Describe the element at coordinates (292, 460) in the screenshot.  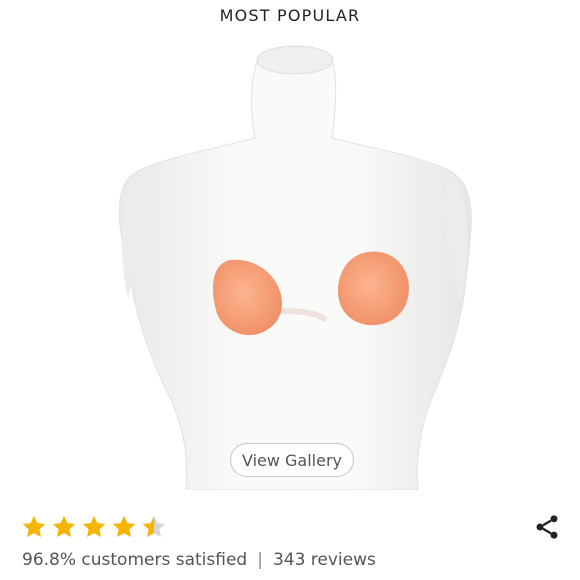
I see `view-gallery-button: View Gallery` at that location.